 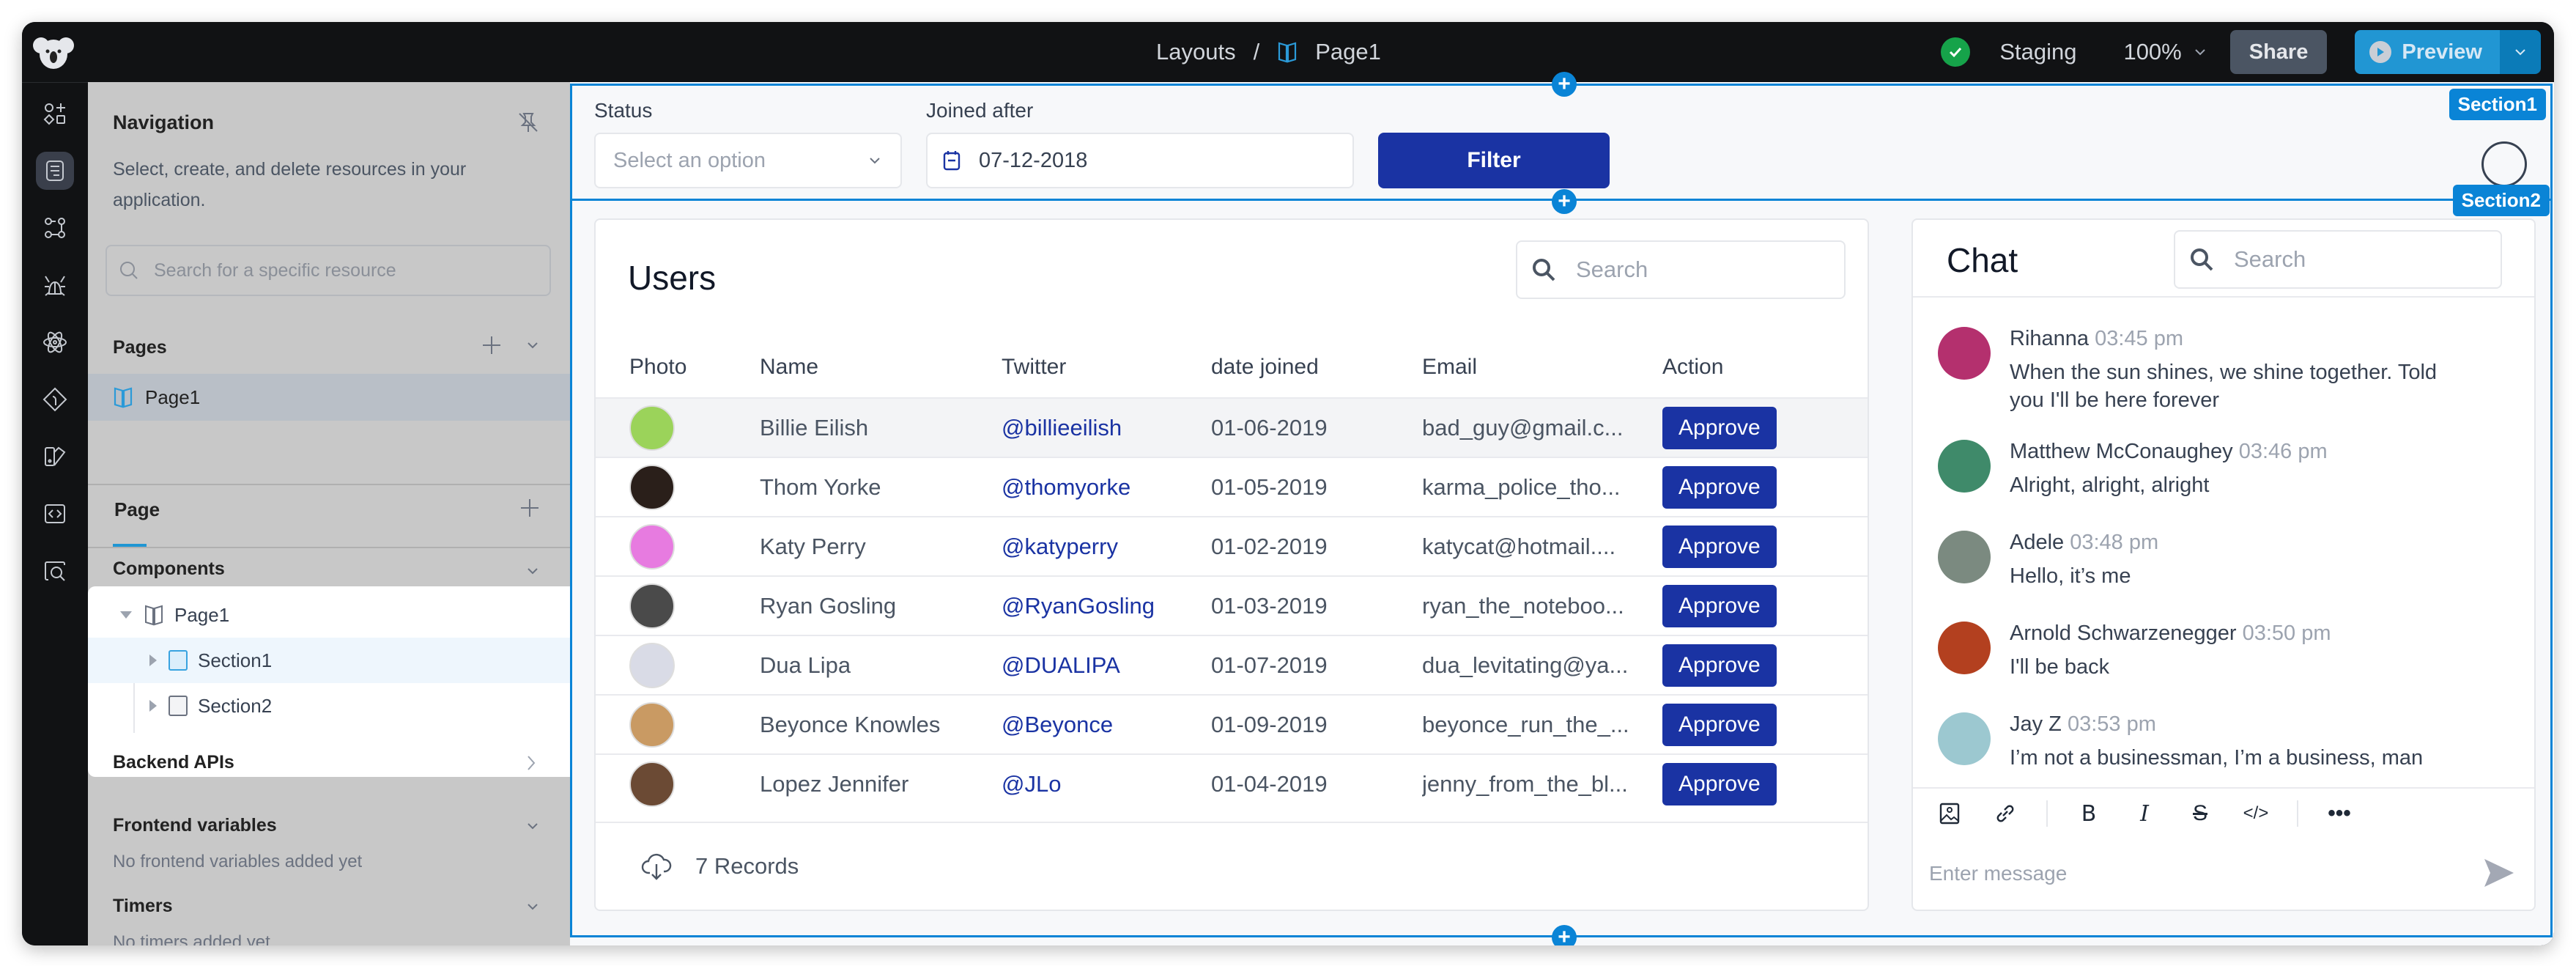 I want to click on koala-logo-icon, so click(x=53, y=52).